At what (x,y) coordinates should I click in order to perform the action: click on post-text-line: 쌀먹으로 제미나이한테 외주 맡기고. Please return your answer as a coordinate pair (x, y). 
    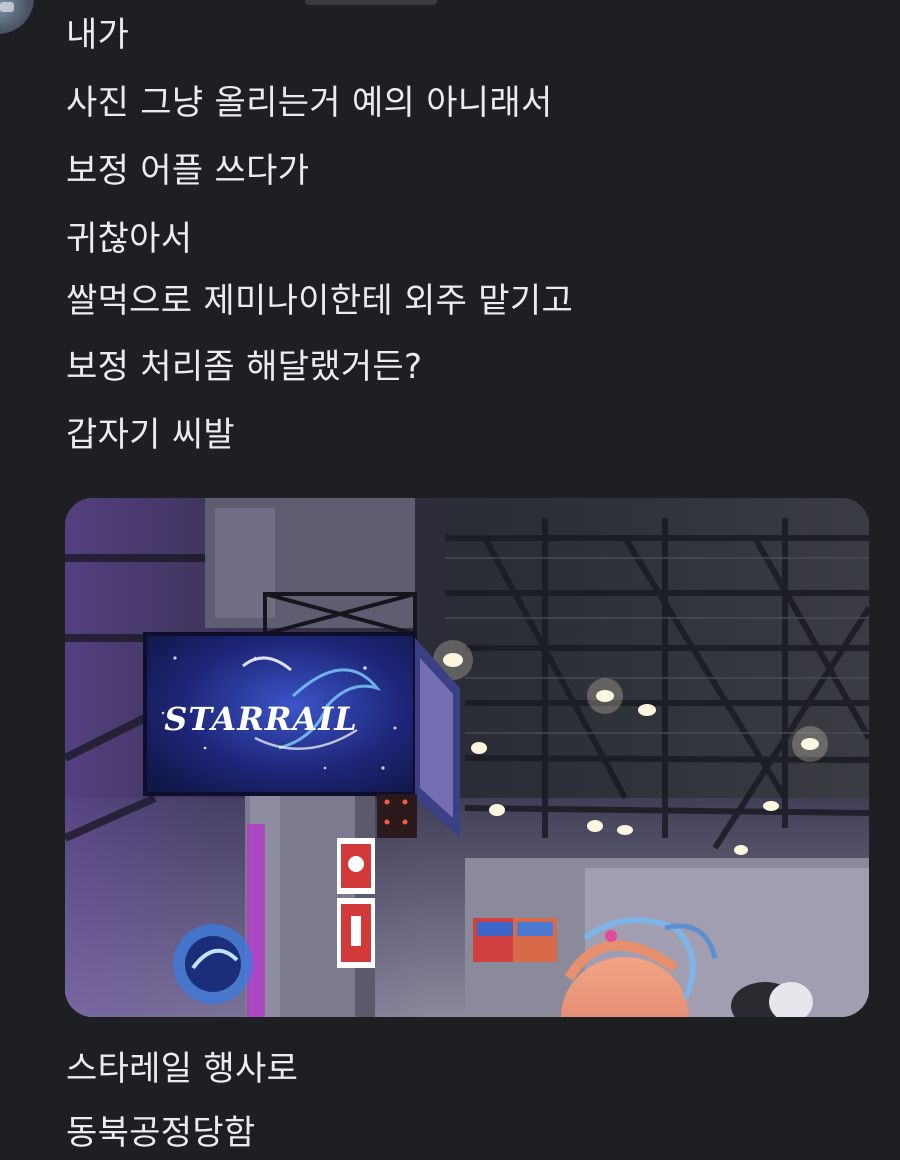
    Looking at the image, I should click on (320, 301).